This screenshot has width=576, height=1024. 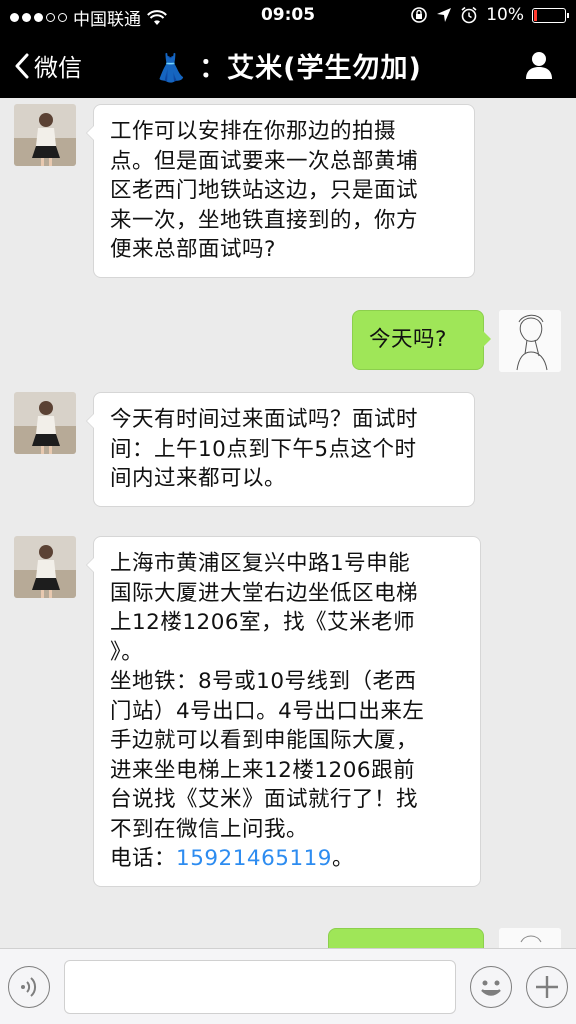 I want to click on emoji-button, so click(x=491, y=987).